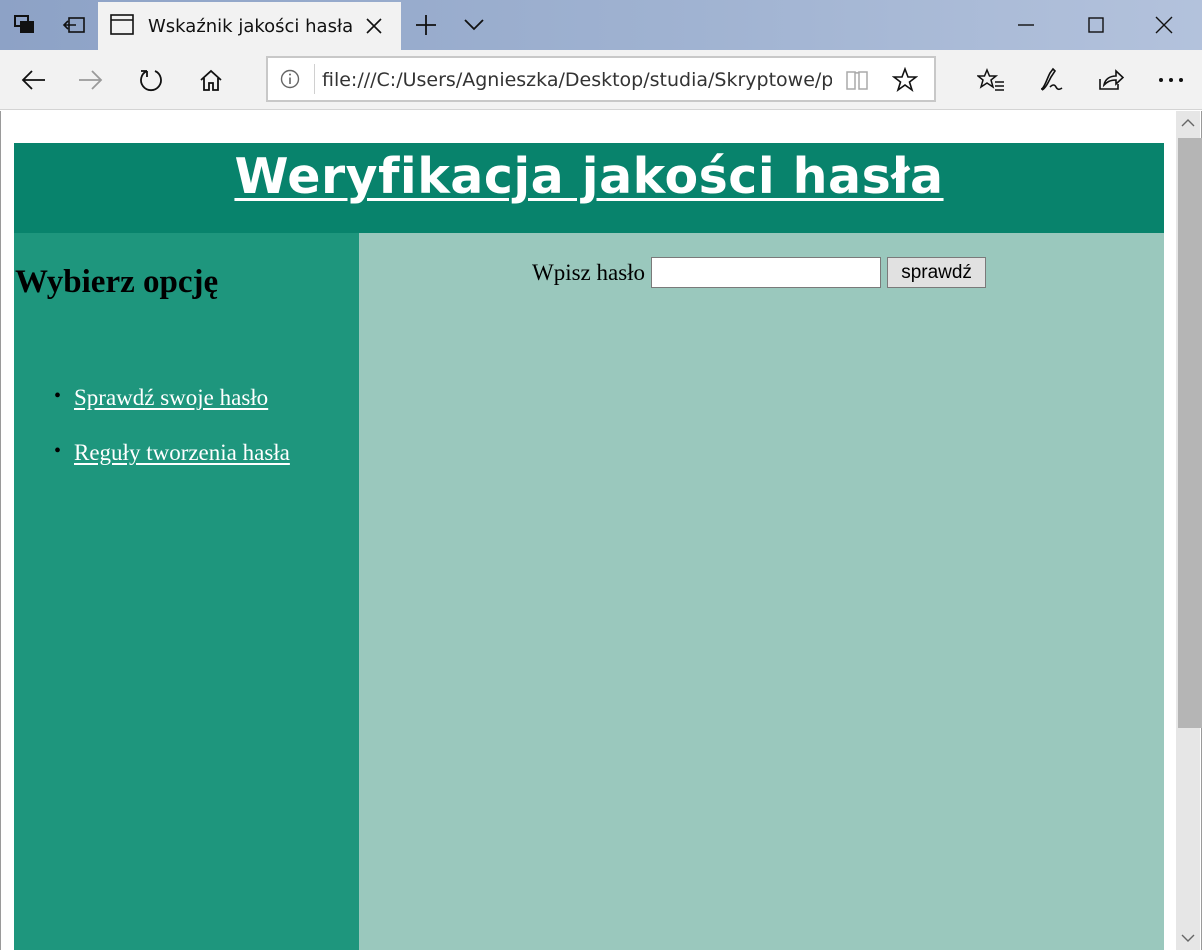  I want to click on pen-notes-icon, so click(1051, 80).